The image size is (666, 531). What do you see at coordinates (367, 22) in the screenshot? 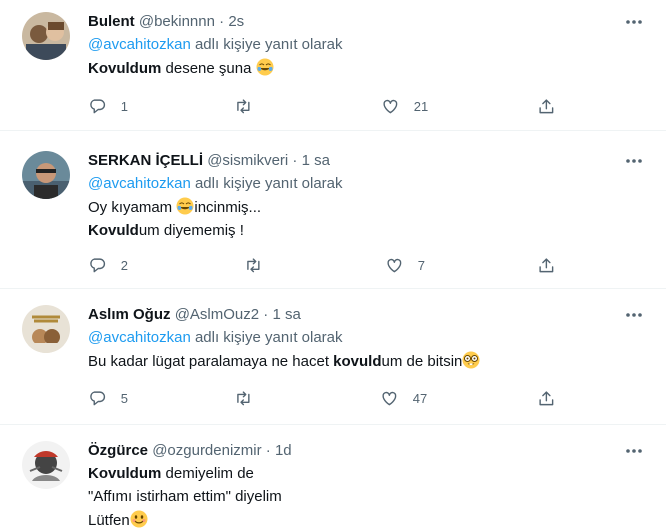
I see `tweet-header: Bulent @bekinnnn · 2s` at bounding box center [367, 22].